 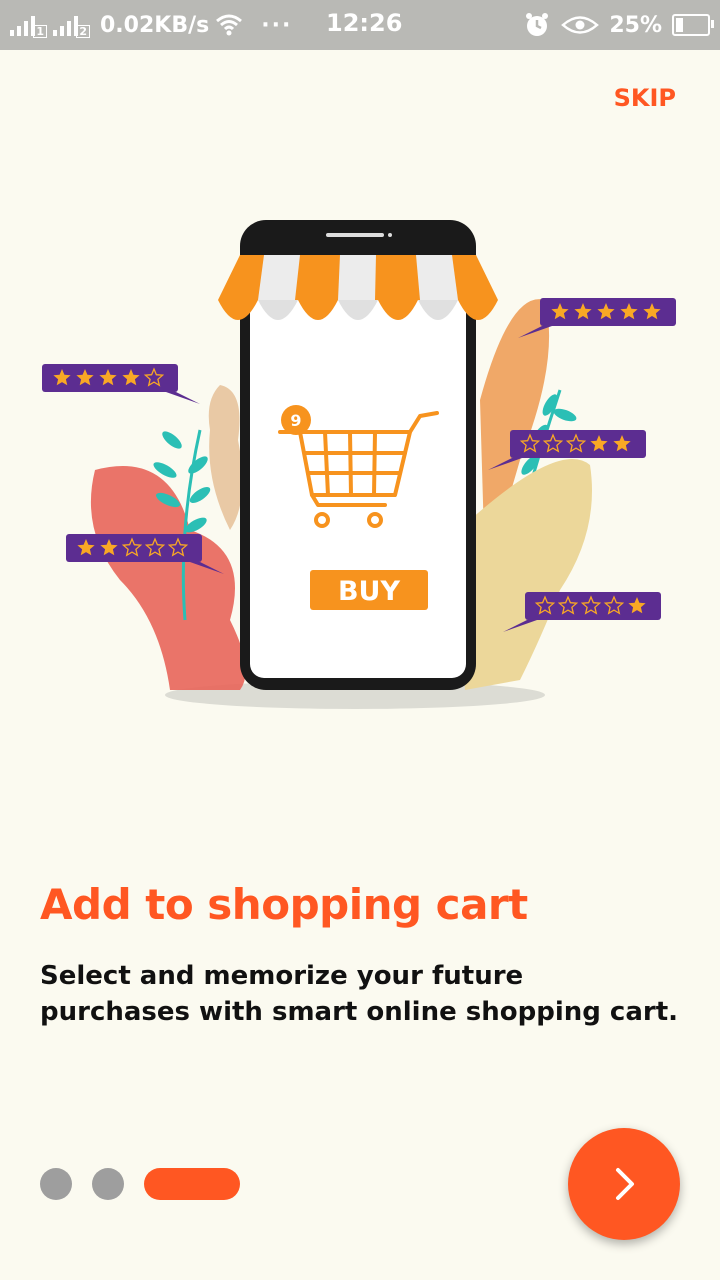 I want to click on sim1-label: 1, so click(x=40, y=31).